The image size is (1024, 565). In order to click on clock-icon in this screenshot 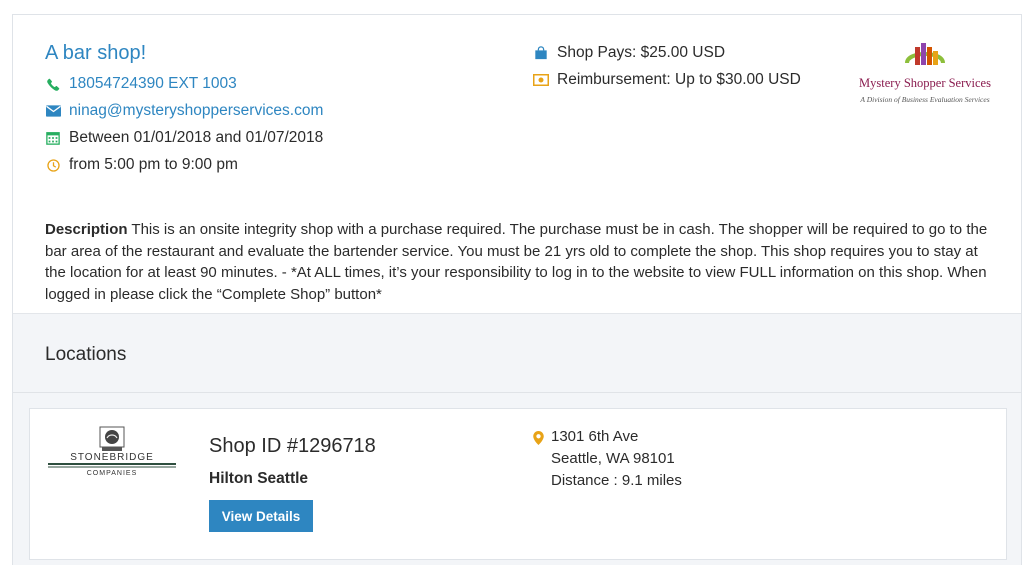, I will do `click(53, 165)`.